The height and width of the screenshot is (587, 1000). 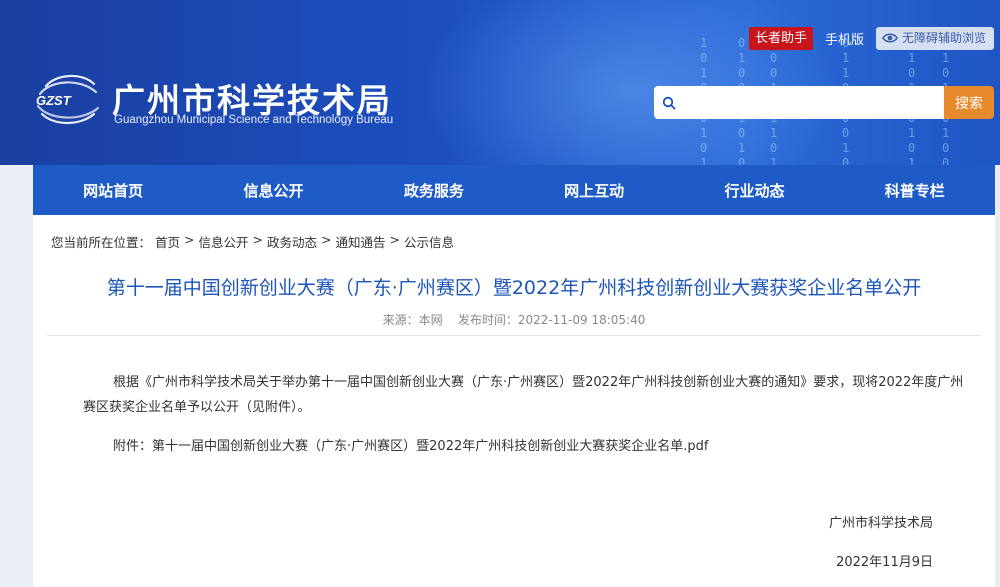 I want to click on mobile-version-link: 手机版, so click(x=844, y=38).